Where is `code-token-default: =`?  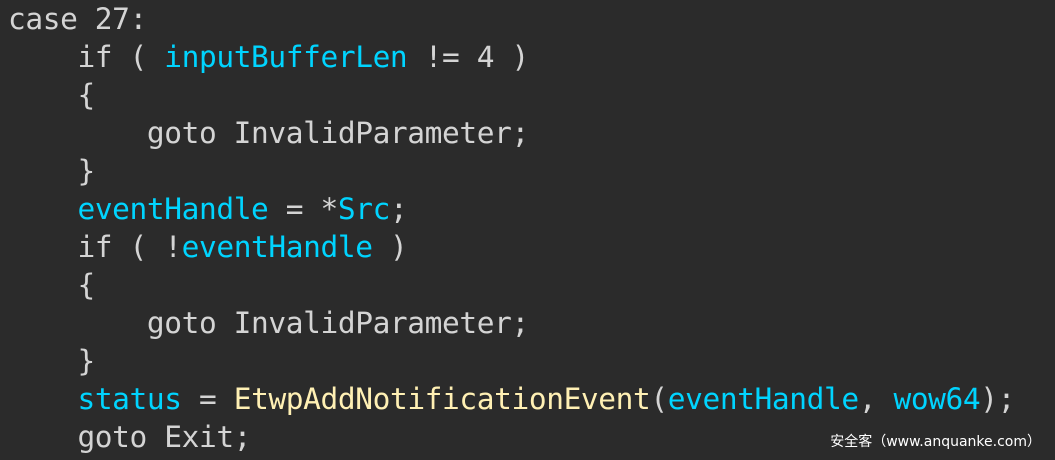
code-token-default: = is located at coordinates (207, 399).